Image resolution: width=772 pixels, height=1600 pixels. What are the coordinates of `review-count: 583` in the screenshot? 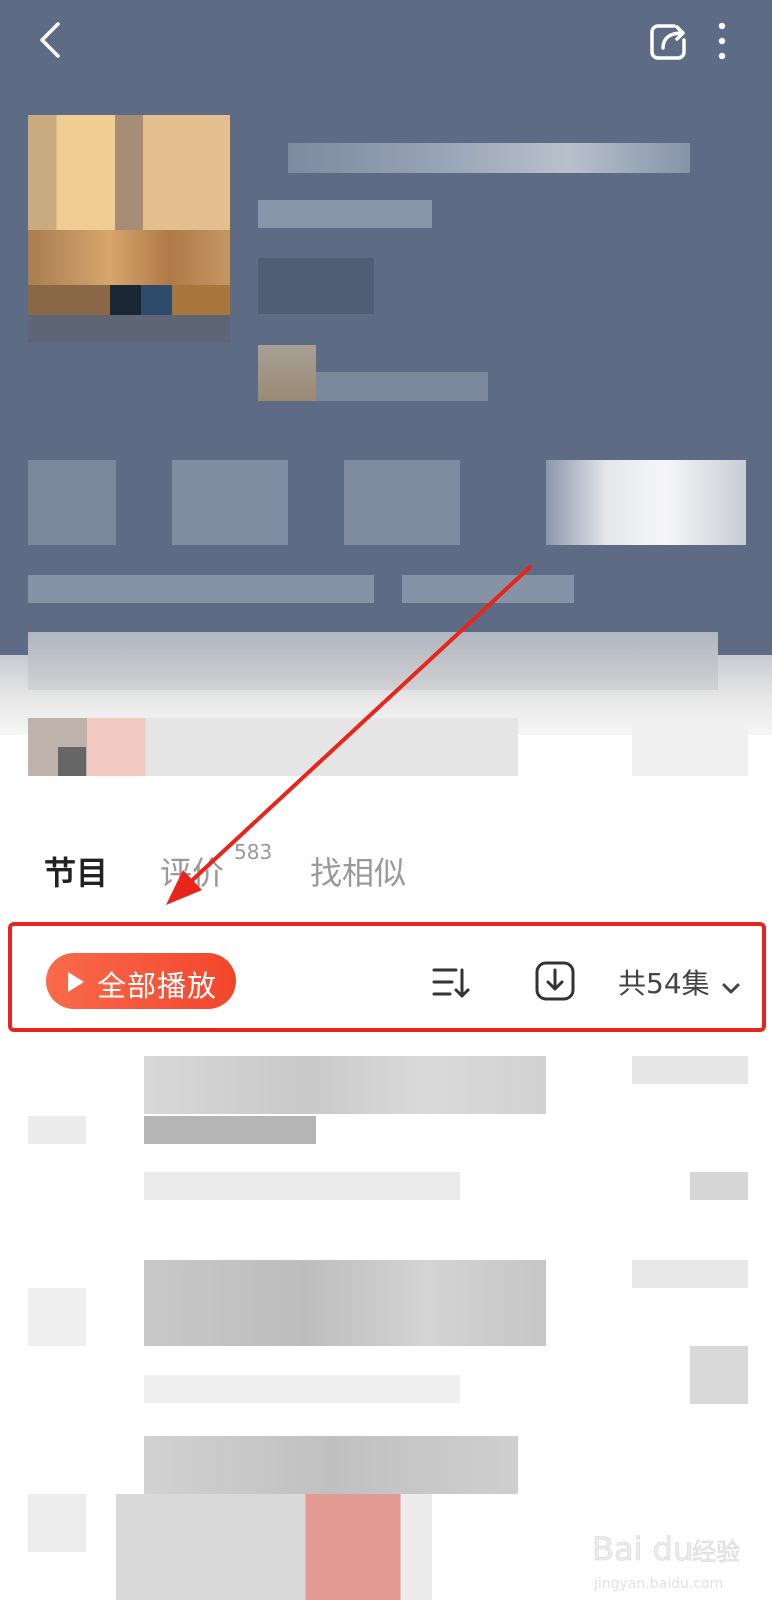 It's located at (253, 852).